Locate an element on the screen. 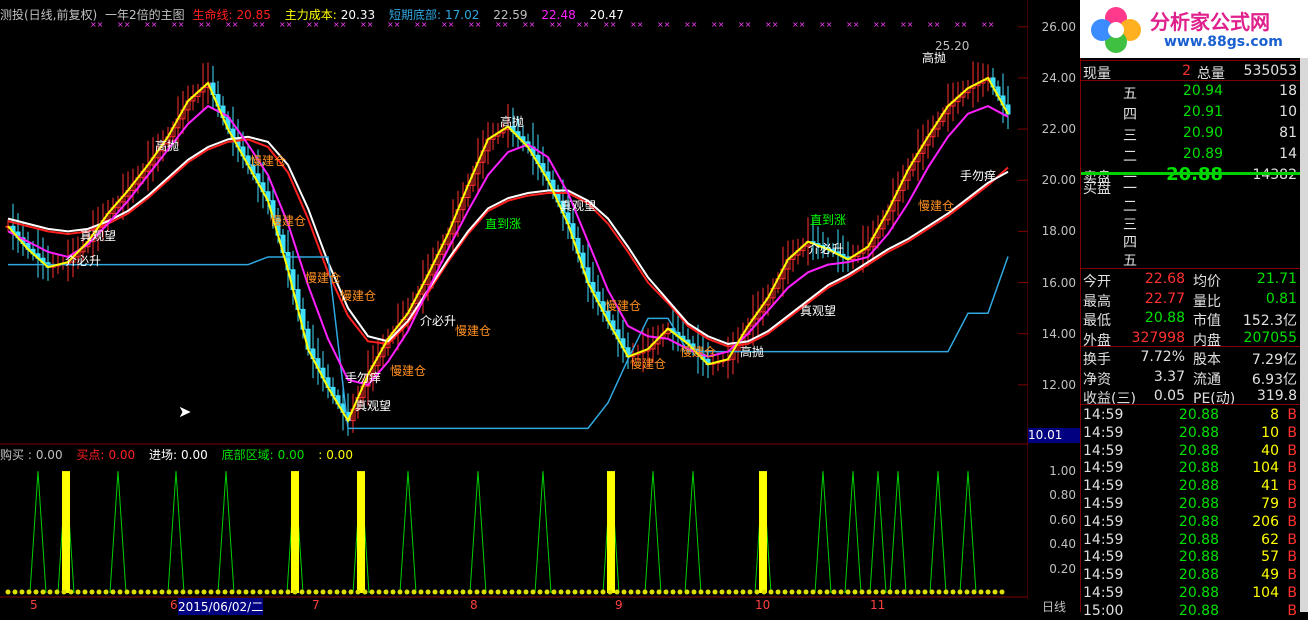 The image size is (1308, 620). chart-annotation: 手勿痒 is located at coordinates (363, 377).